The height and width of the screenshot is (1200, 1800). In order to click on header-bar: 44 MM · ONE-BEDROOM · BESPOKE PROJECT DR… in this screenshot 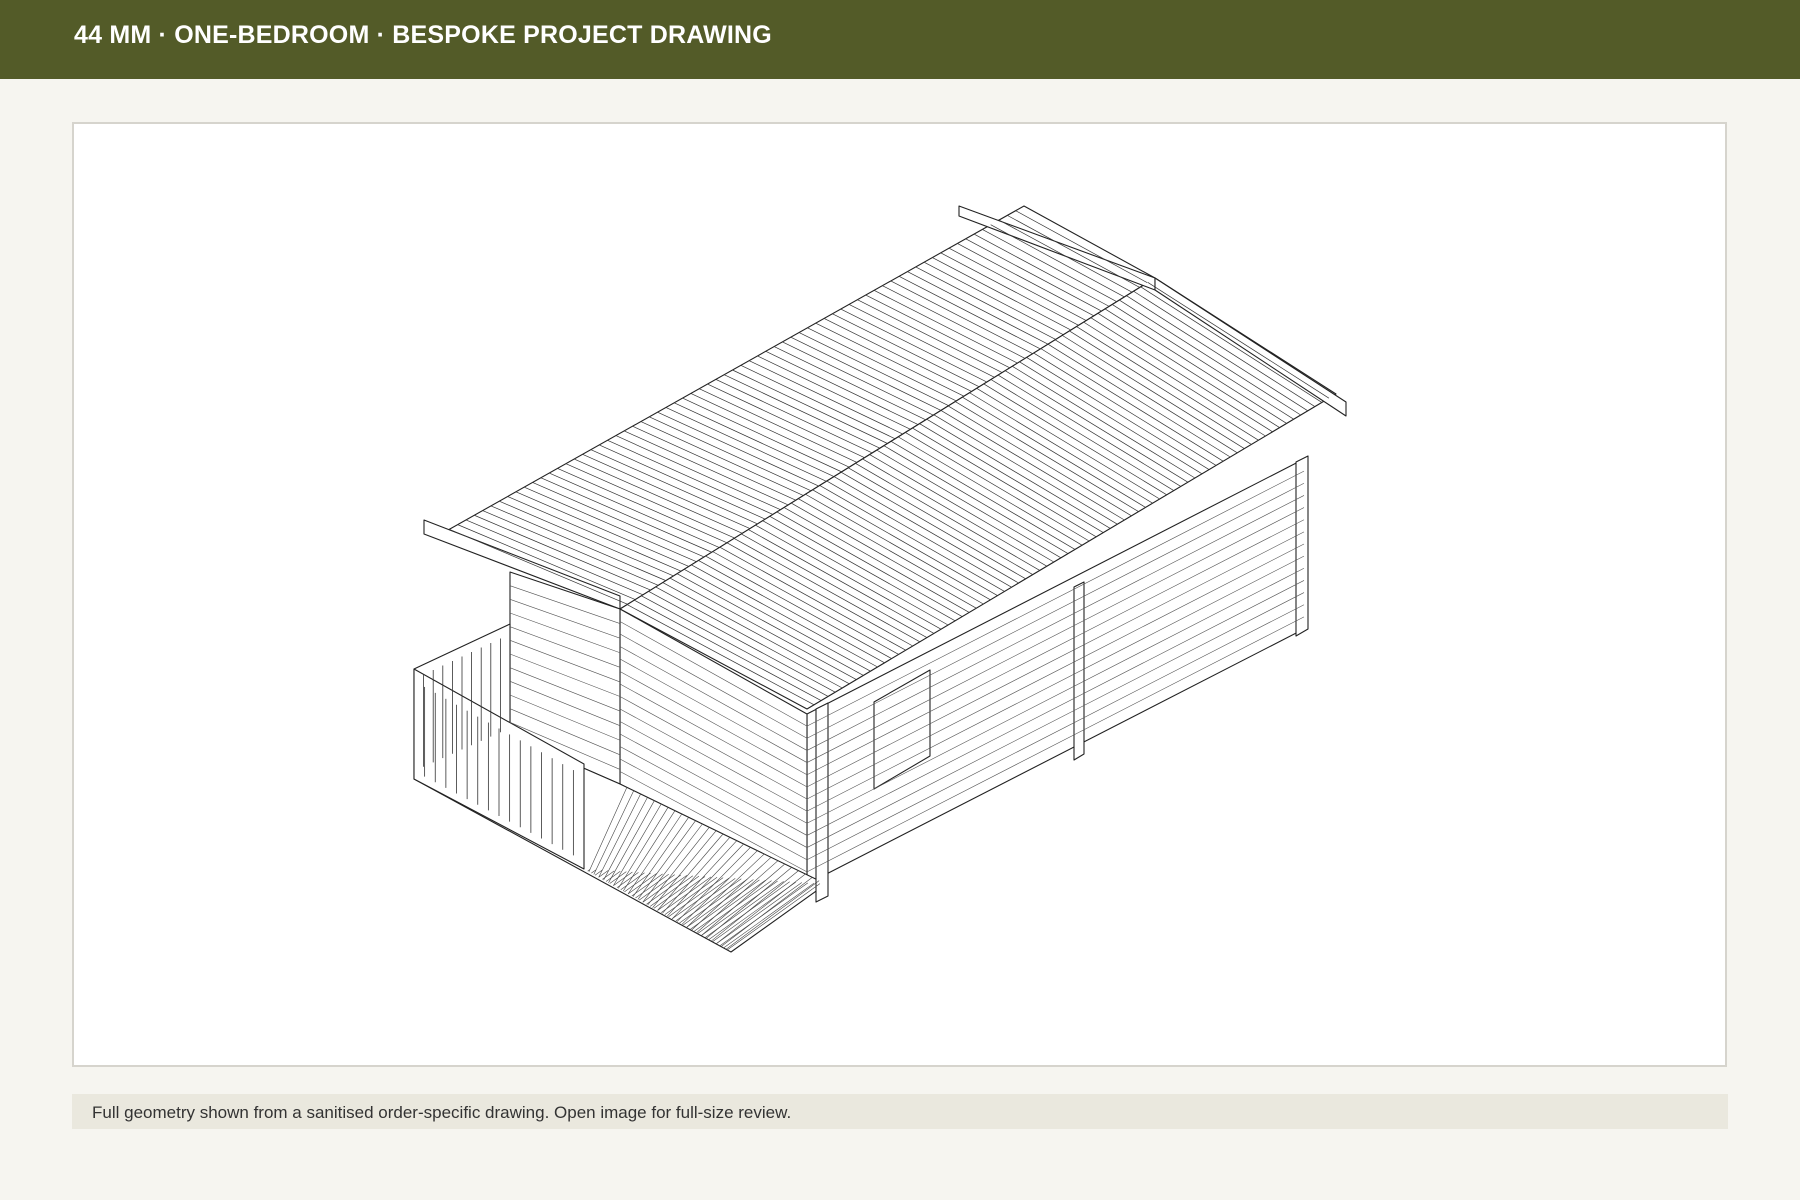, I will do `click(900, 39)`.